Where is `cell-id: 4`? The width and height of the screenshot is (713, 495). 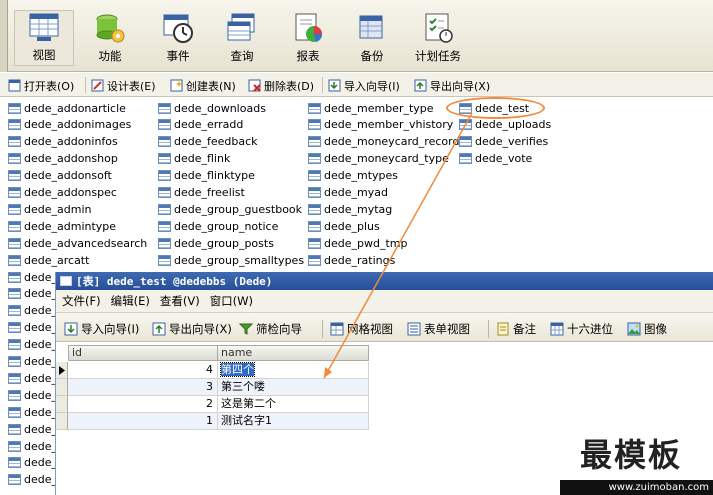
cell-id: 4 is located at coordinates (143, 370).